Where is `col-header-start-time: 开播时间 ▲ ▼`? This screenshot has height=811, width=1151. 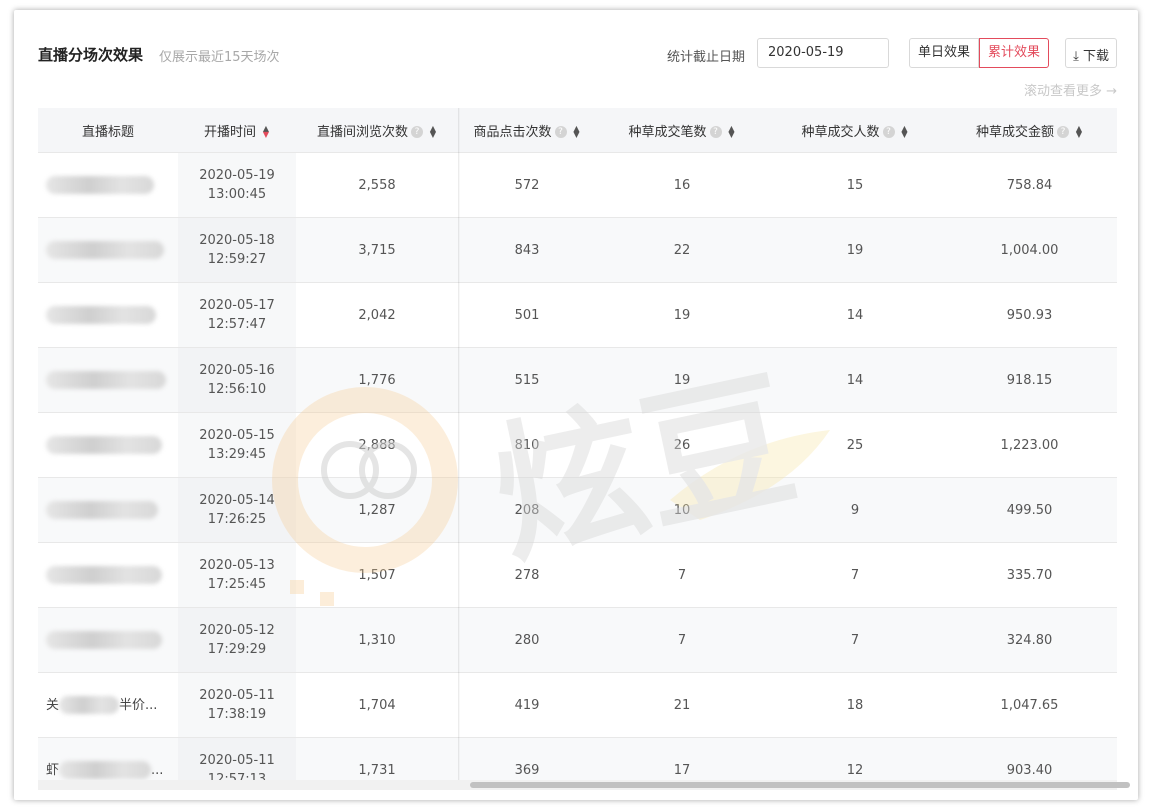 col-header-start-time: 开播时间 ▲ ▼ is located at coordinates (237, 130).